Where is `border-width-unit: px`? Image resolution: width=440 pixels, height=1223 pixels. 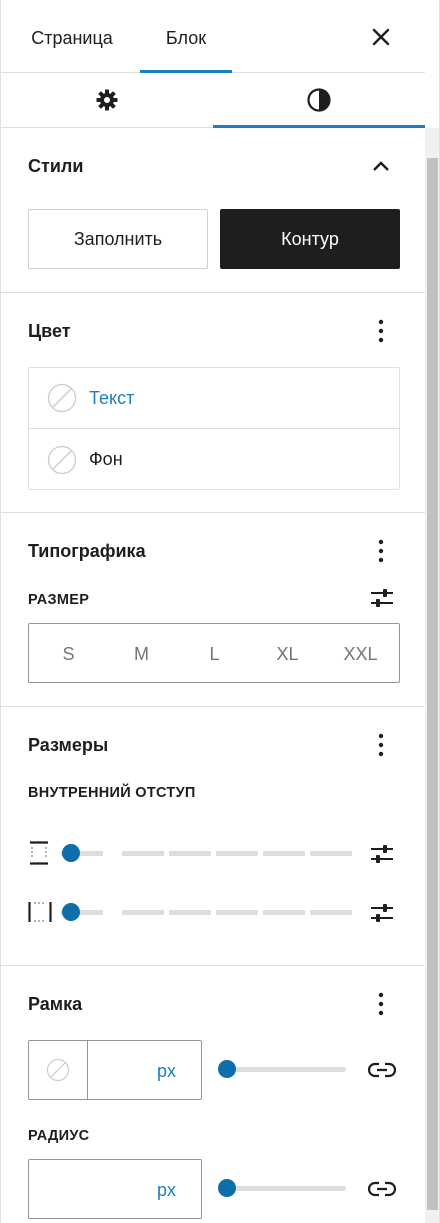
border-width-unit: px is located at coordinates (166, 1071).